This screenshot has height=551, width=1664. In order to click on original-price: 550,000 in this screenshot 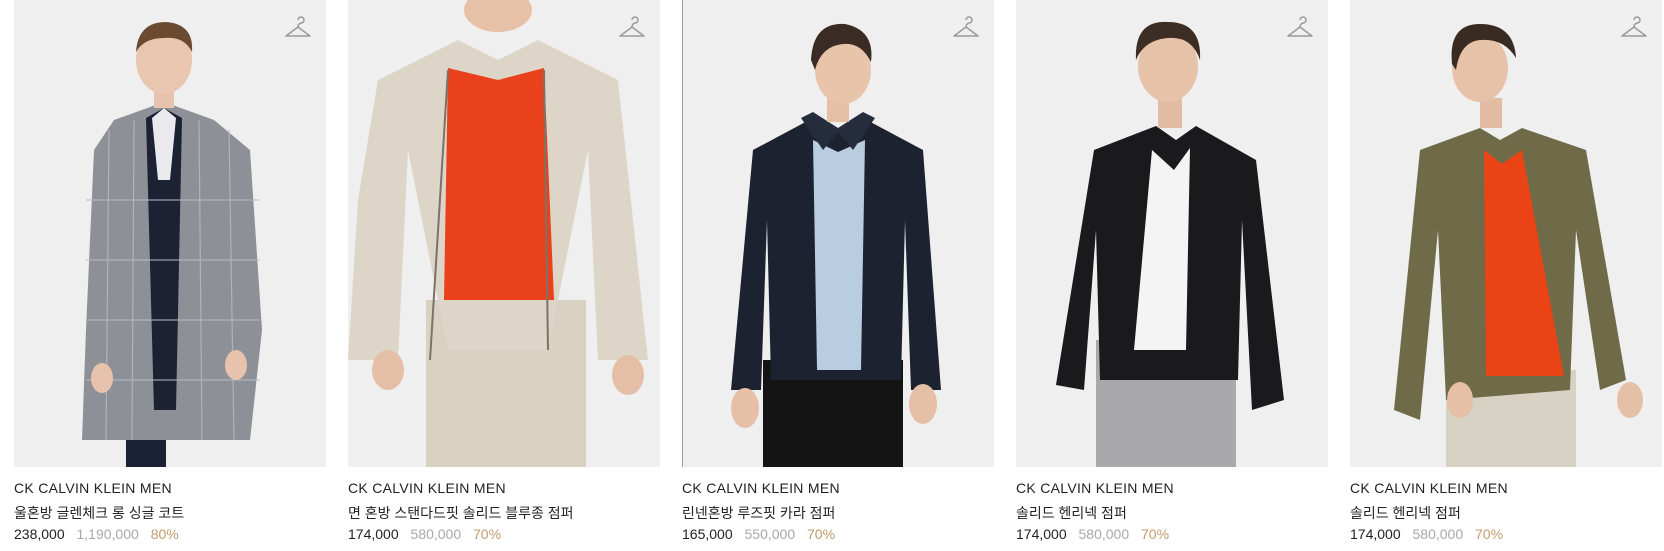, I will do `click(770, 534)`.